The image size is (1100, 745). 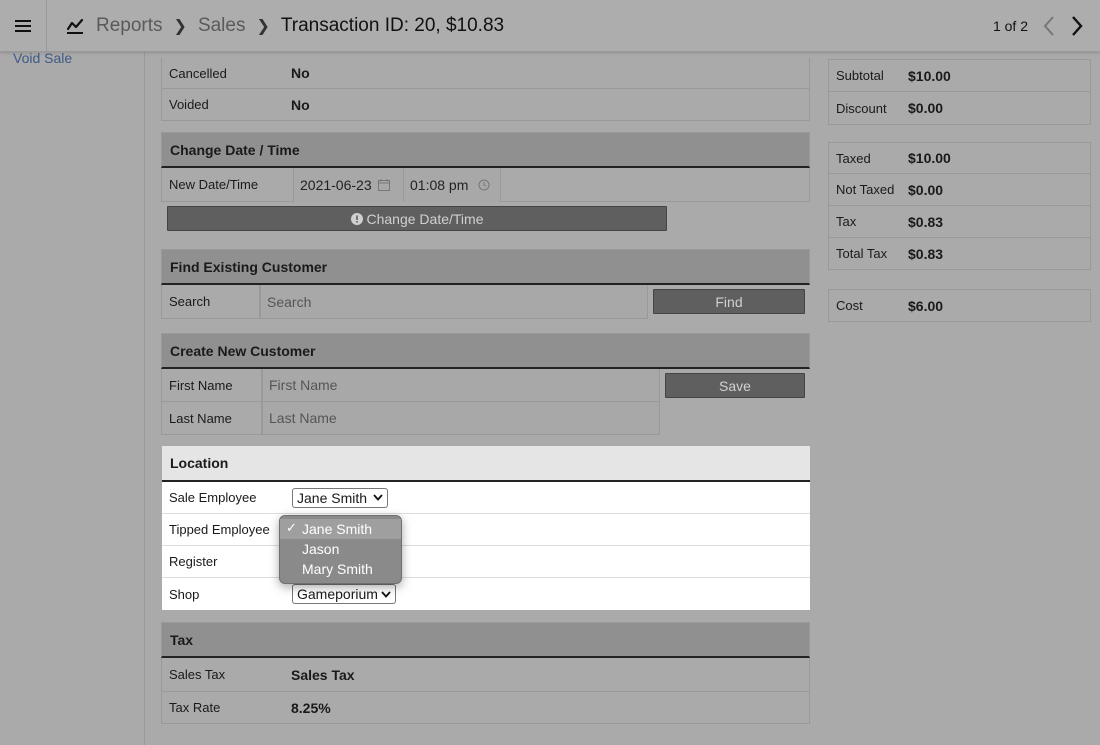 What do you see at coordinates (219, 529) in the screenshot?
I see `tipped-employee-label: Tipped Employee` at bounding box center [219, 529].